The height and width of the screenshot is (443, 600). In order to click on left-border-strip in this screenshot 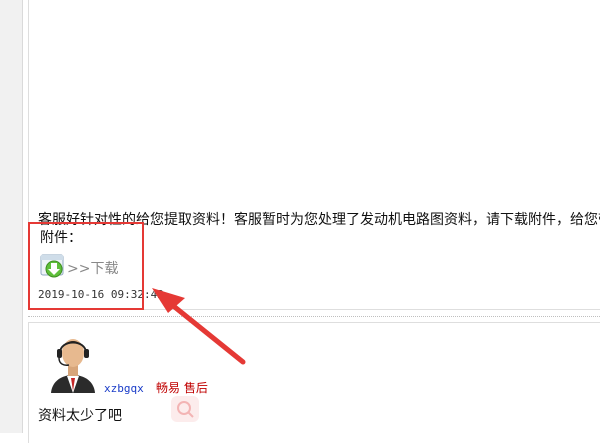, I will do `click(11, 216)`.